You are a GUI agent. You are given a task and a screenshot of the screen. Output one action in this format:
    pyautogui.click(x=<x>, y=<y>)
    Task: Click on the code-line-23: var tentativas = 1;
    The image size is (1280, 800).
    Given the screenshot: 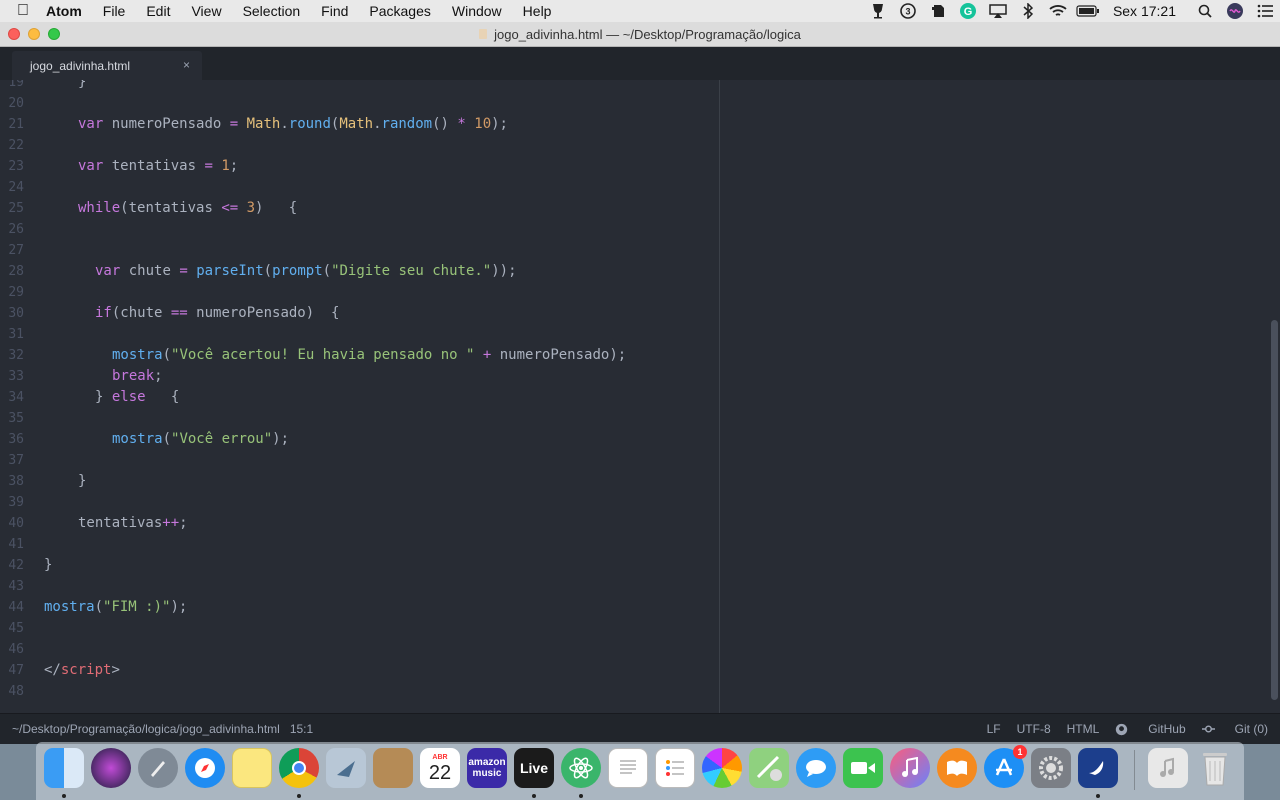 What is the action you would take?
    pyautogui.click(x=158, y=166)
    